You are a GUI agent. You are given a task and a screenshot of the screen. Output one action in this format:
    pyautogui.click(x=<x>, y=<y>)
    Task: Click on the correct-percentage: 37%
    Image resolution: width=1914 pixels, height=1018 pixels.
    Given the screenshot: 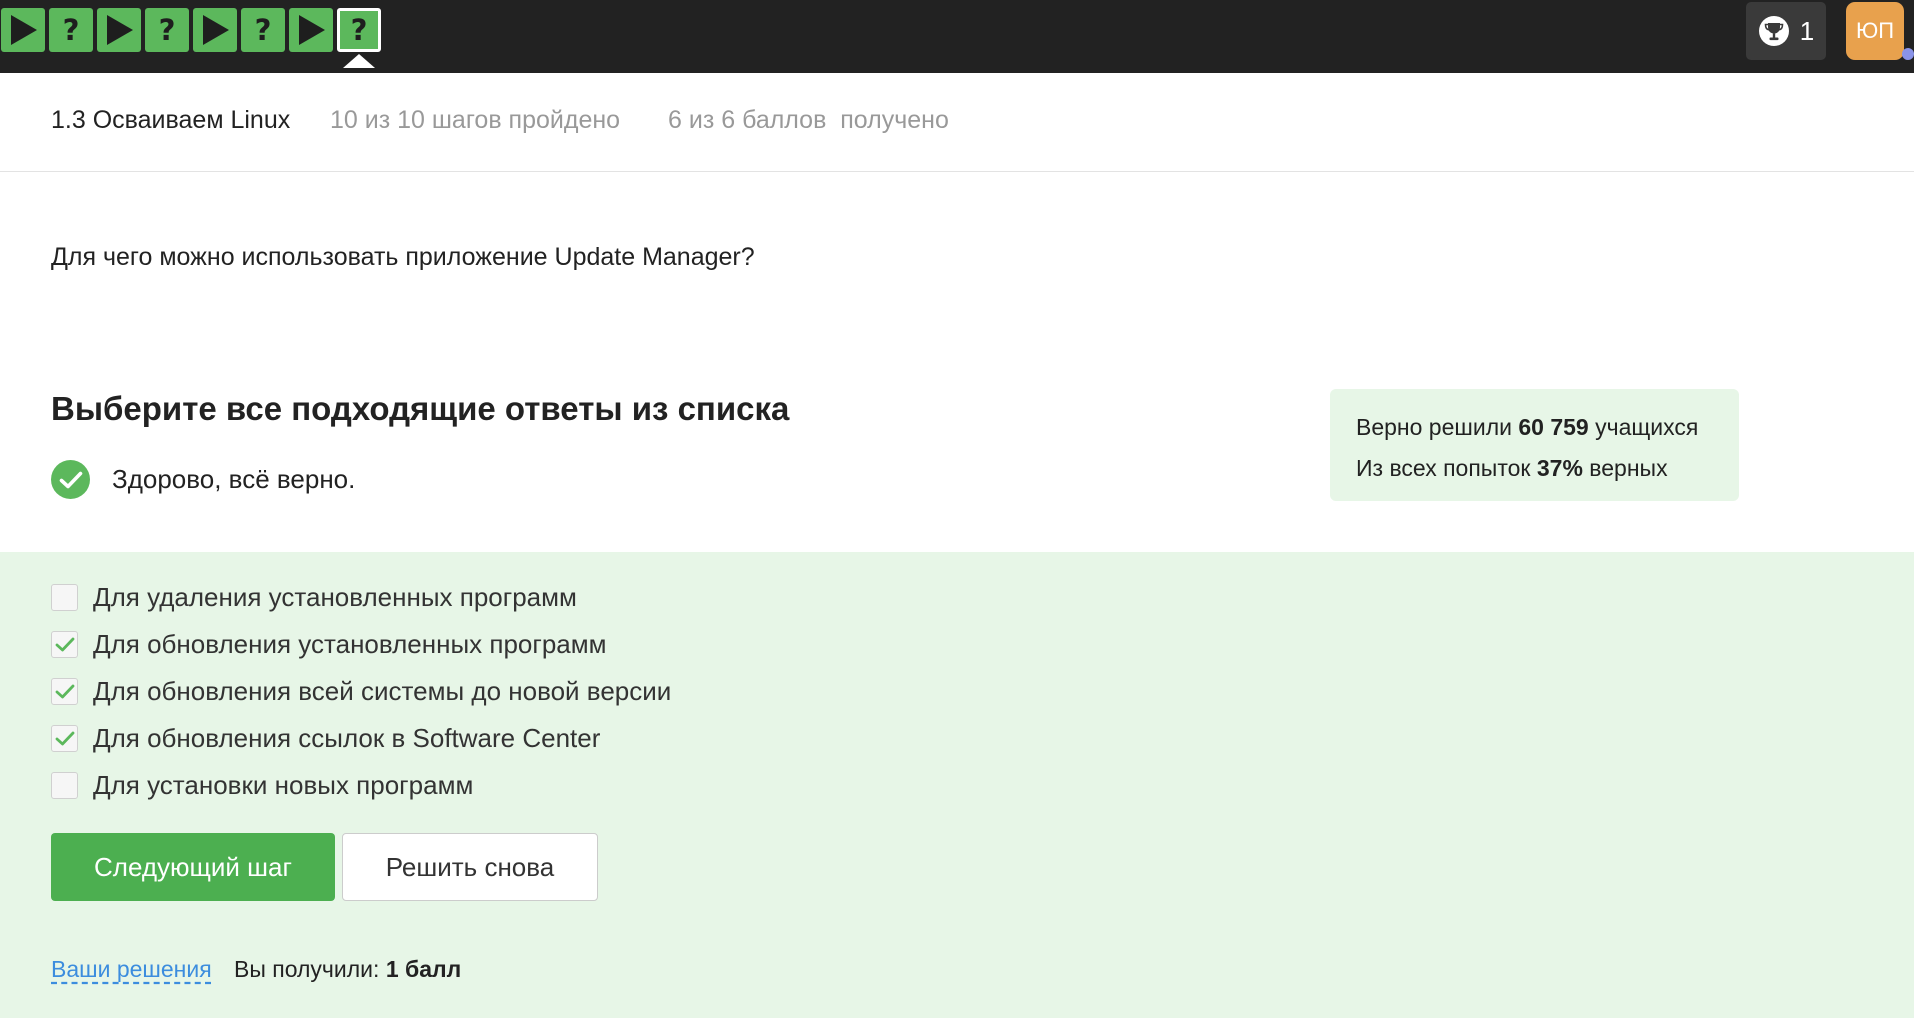 What is the action you would take?
    pyautogui.click(x=1559, y=468)
    